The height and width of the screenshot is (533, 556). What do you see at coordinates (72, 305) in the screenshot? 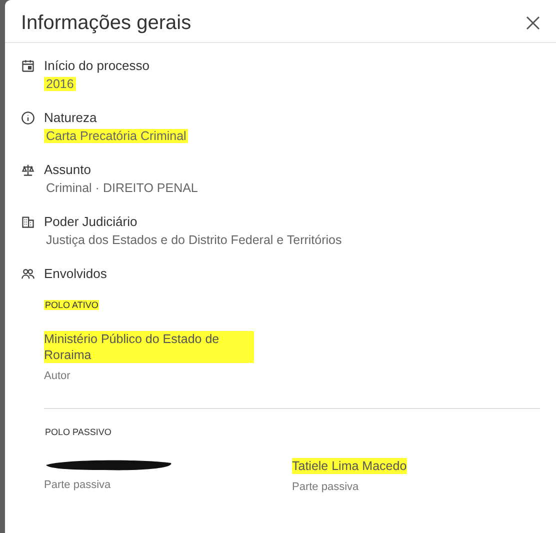
I see `section-heading: POLO ATIVO` at bounding box center [72, 305].